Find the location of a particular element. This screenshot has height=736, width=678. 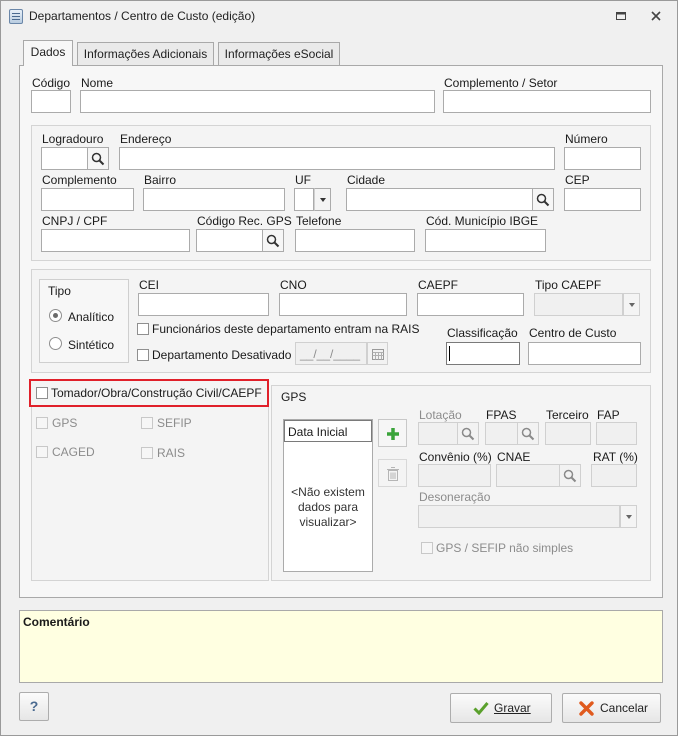

tipo-legend: Tipo is located at coordinates (59, 291).